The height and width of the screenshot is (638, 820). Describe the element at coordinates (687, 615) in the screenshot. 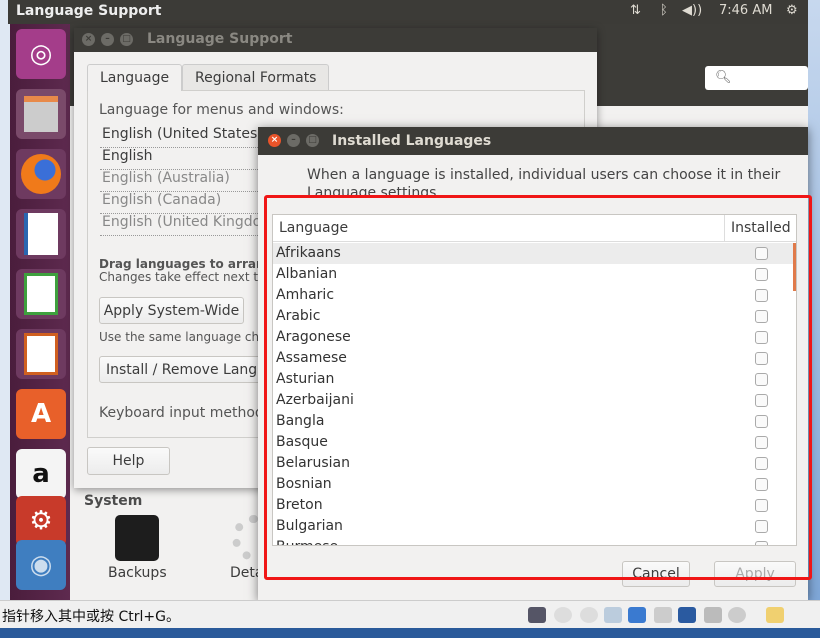

I see `usb-icon` at that location.